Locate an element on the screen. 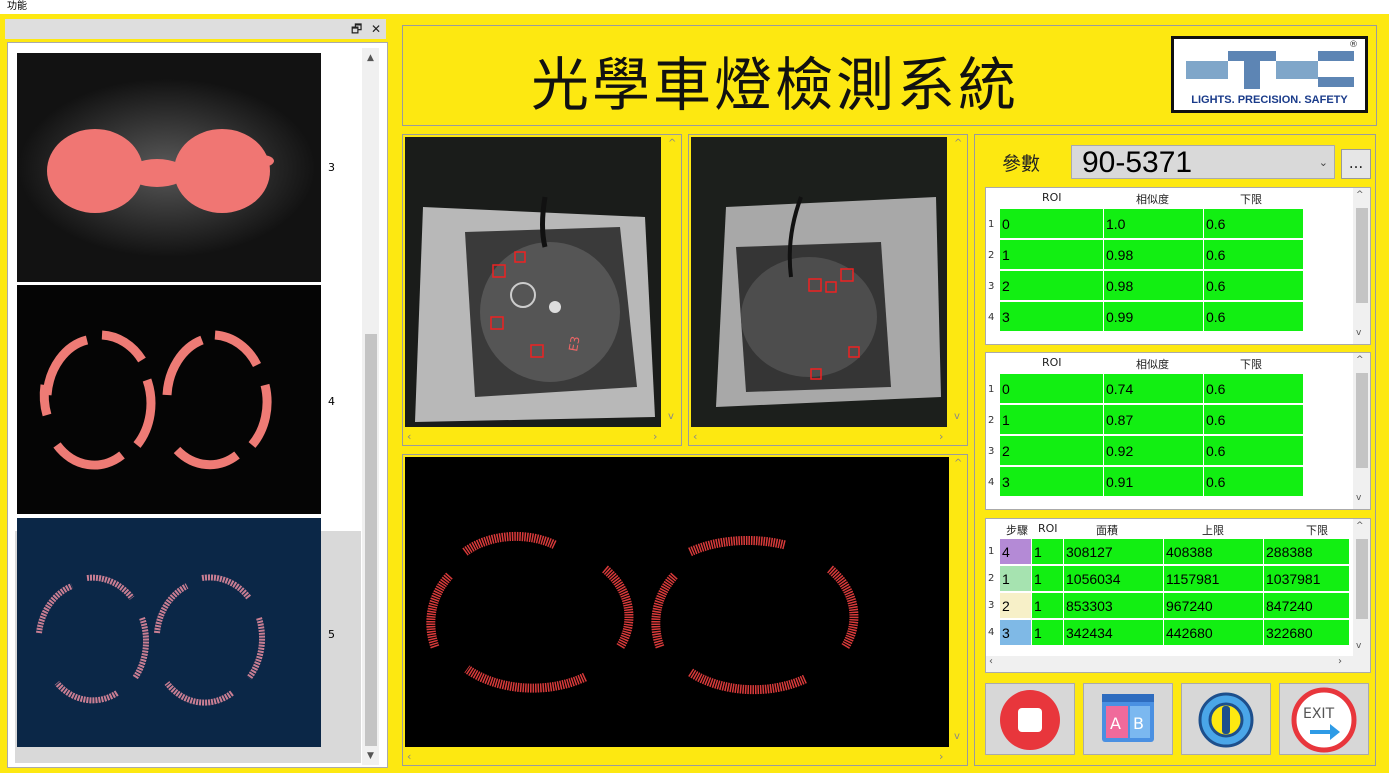 This screenshot has width=1389, height=773. table-row: 1 0 0.74 0.6 is located at coordinates (1170, 389).